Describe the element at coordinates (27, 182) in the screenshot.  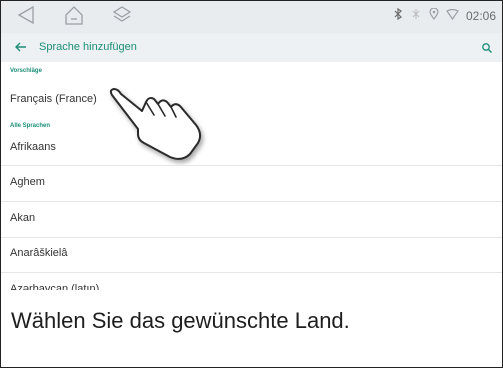
I see `list-item: Aghem` at that location.